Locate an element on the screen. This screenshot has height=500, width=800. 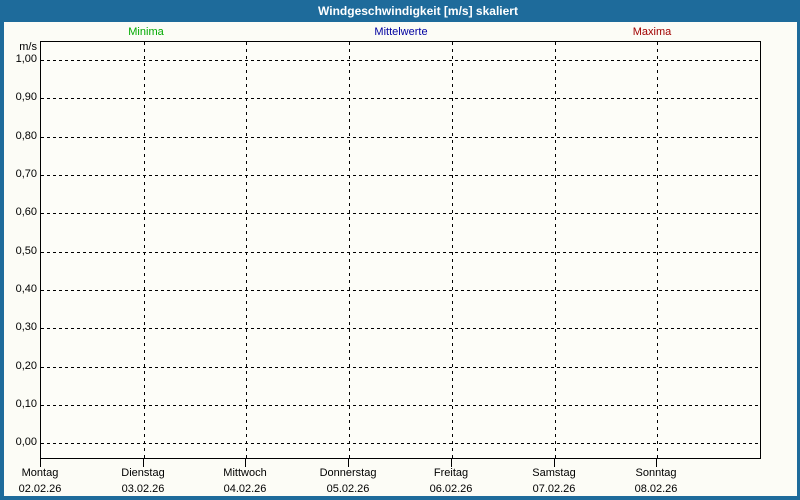
date-label: 05.02.26 is located at coordinates (348, 489).